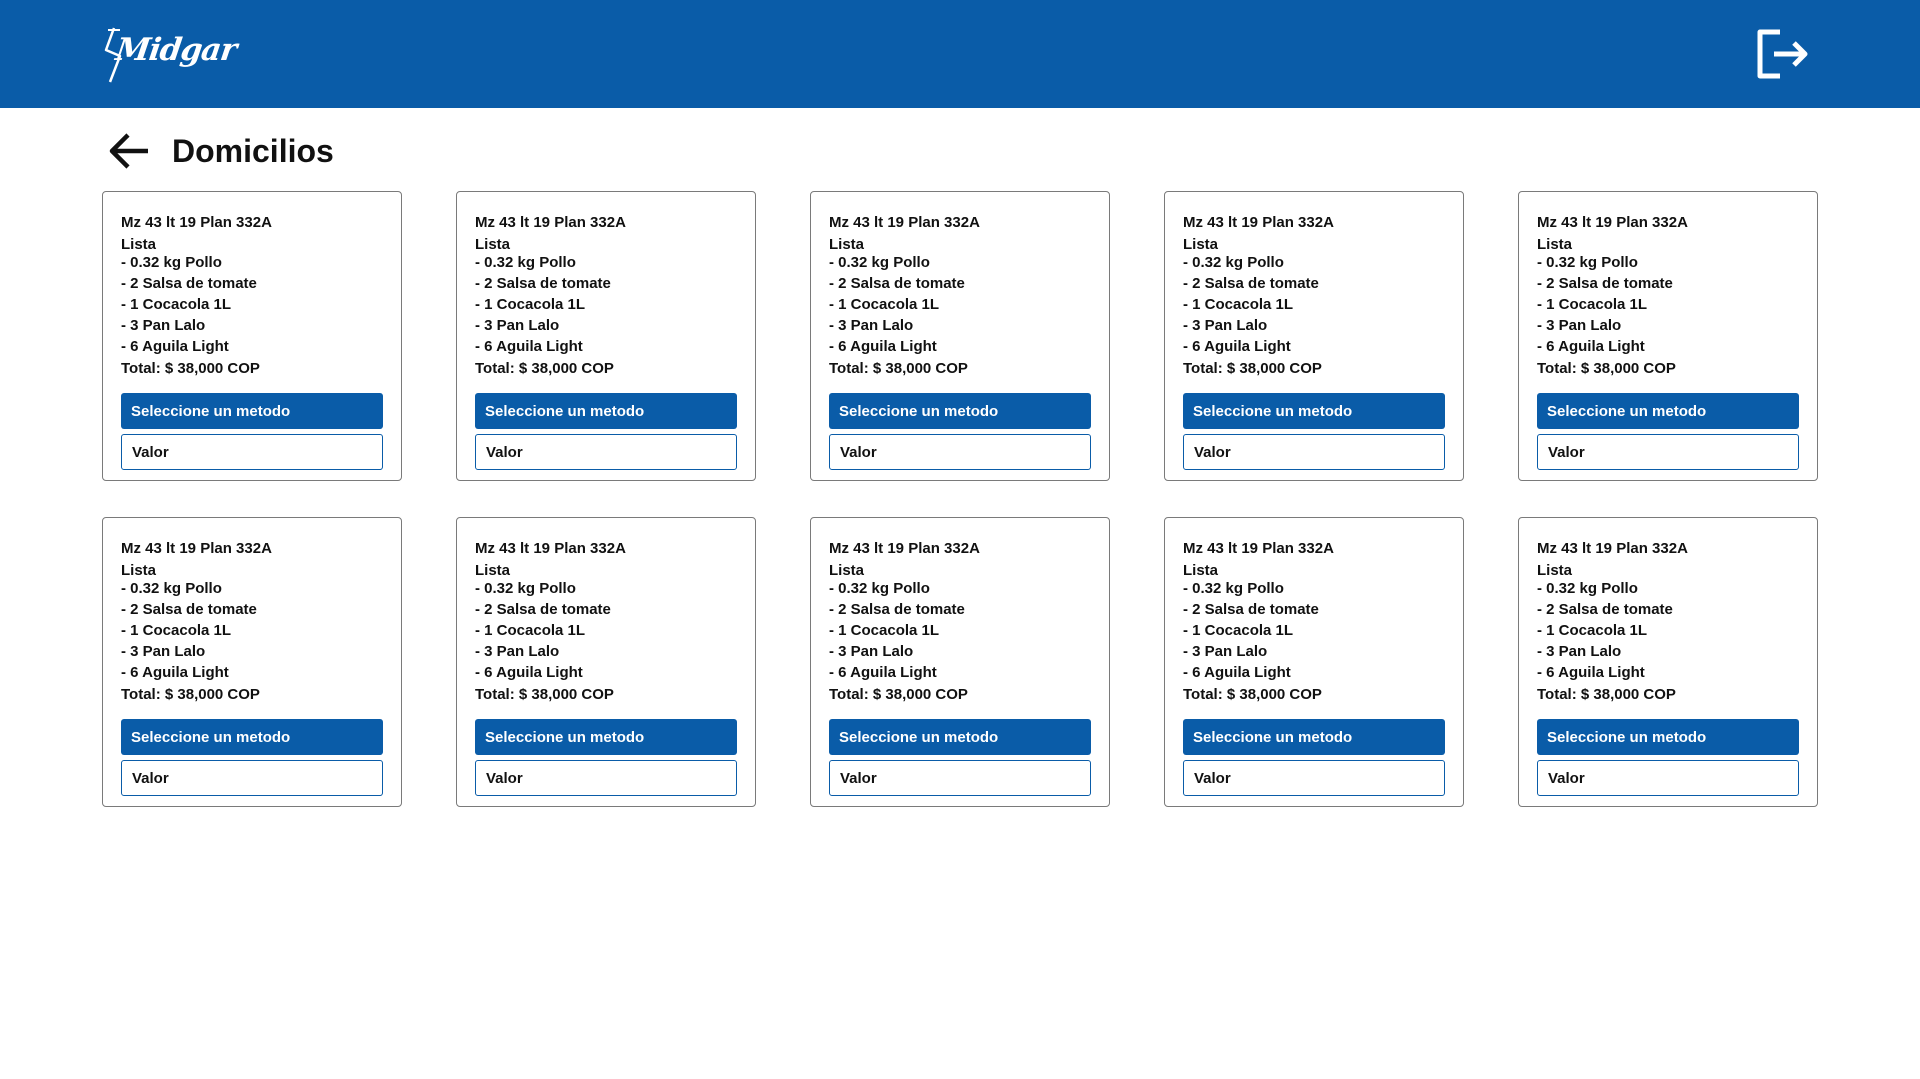 The height and width of the screenshot is (1079, 1920). I want to click on logout-button, so click(1782, 54).